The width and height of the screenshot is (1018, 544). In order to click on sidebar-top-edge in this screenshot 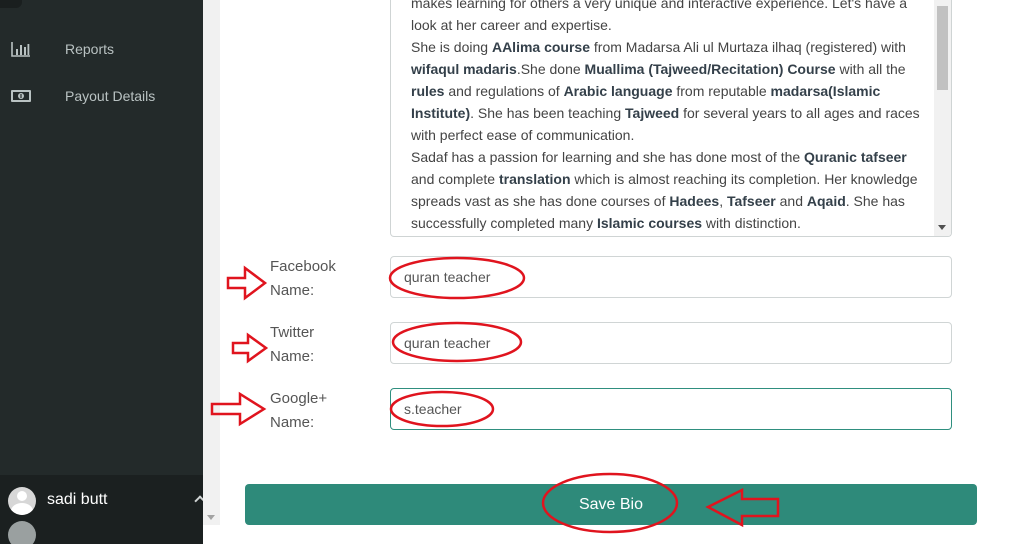, I will do `click(11, 4)`.